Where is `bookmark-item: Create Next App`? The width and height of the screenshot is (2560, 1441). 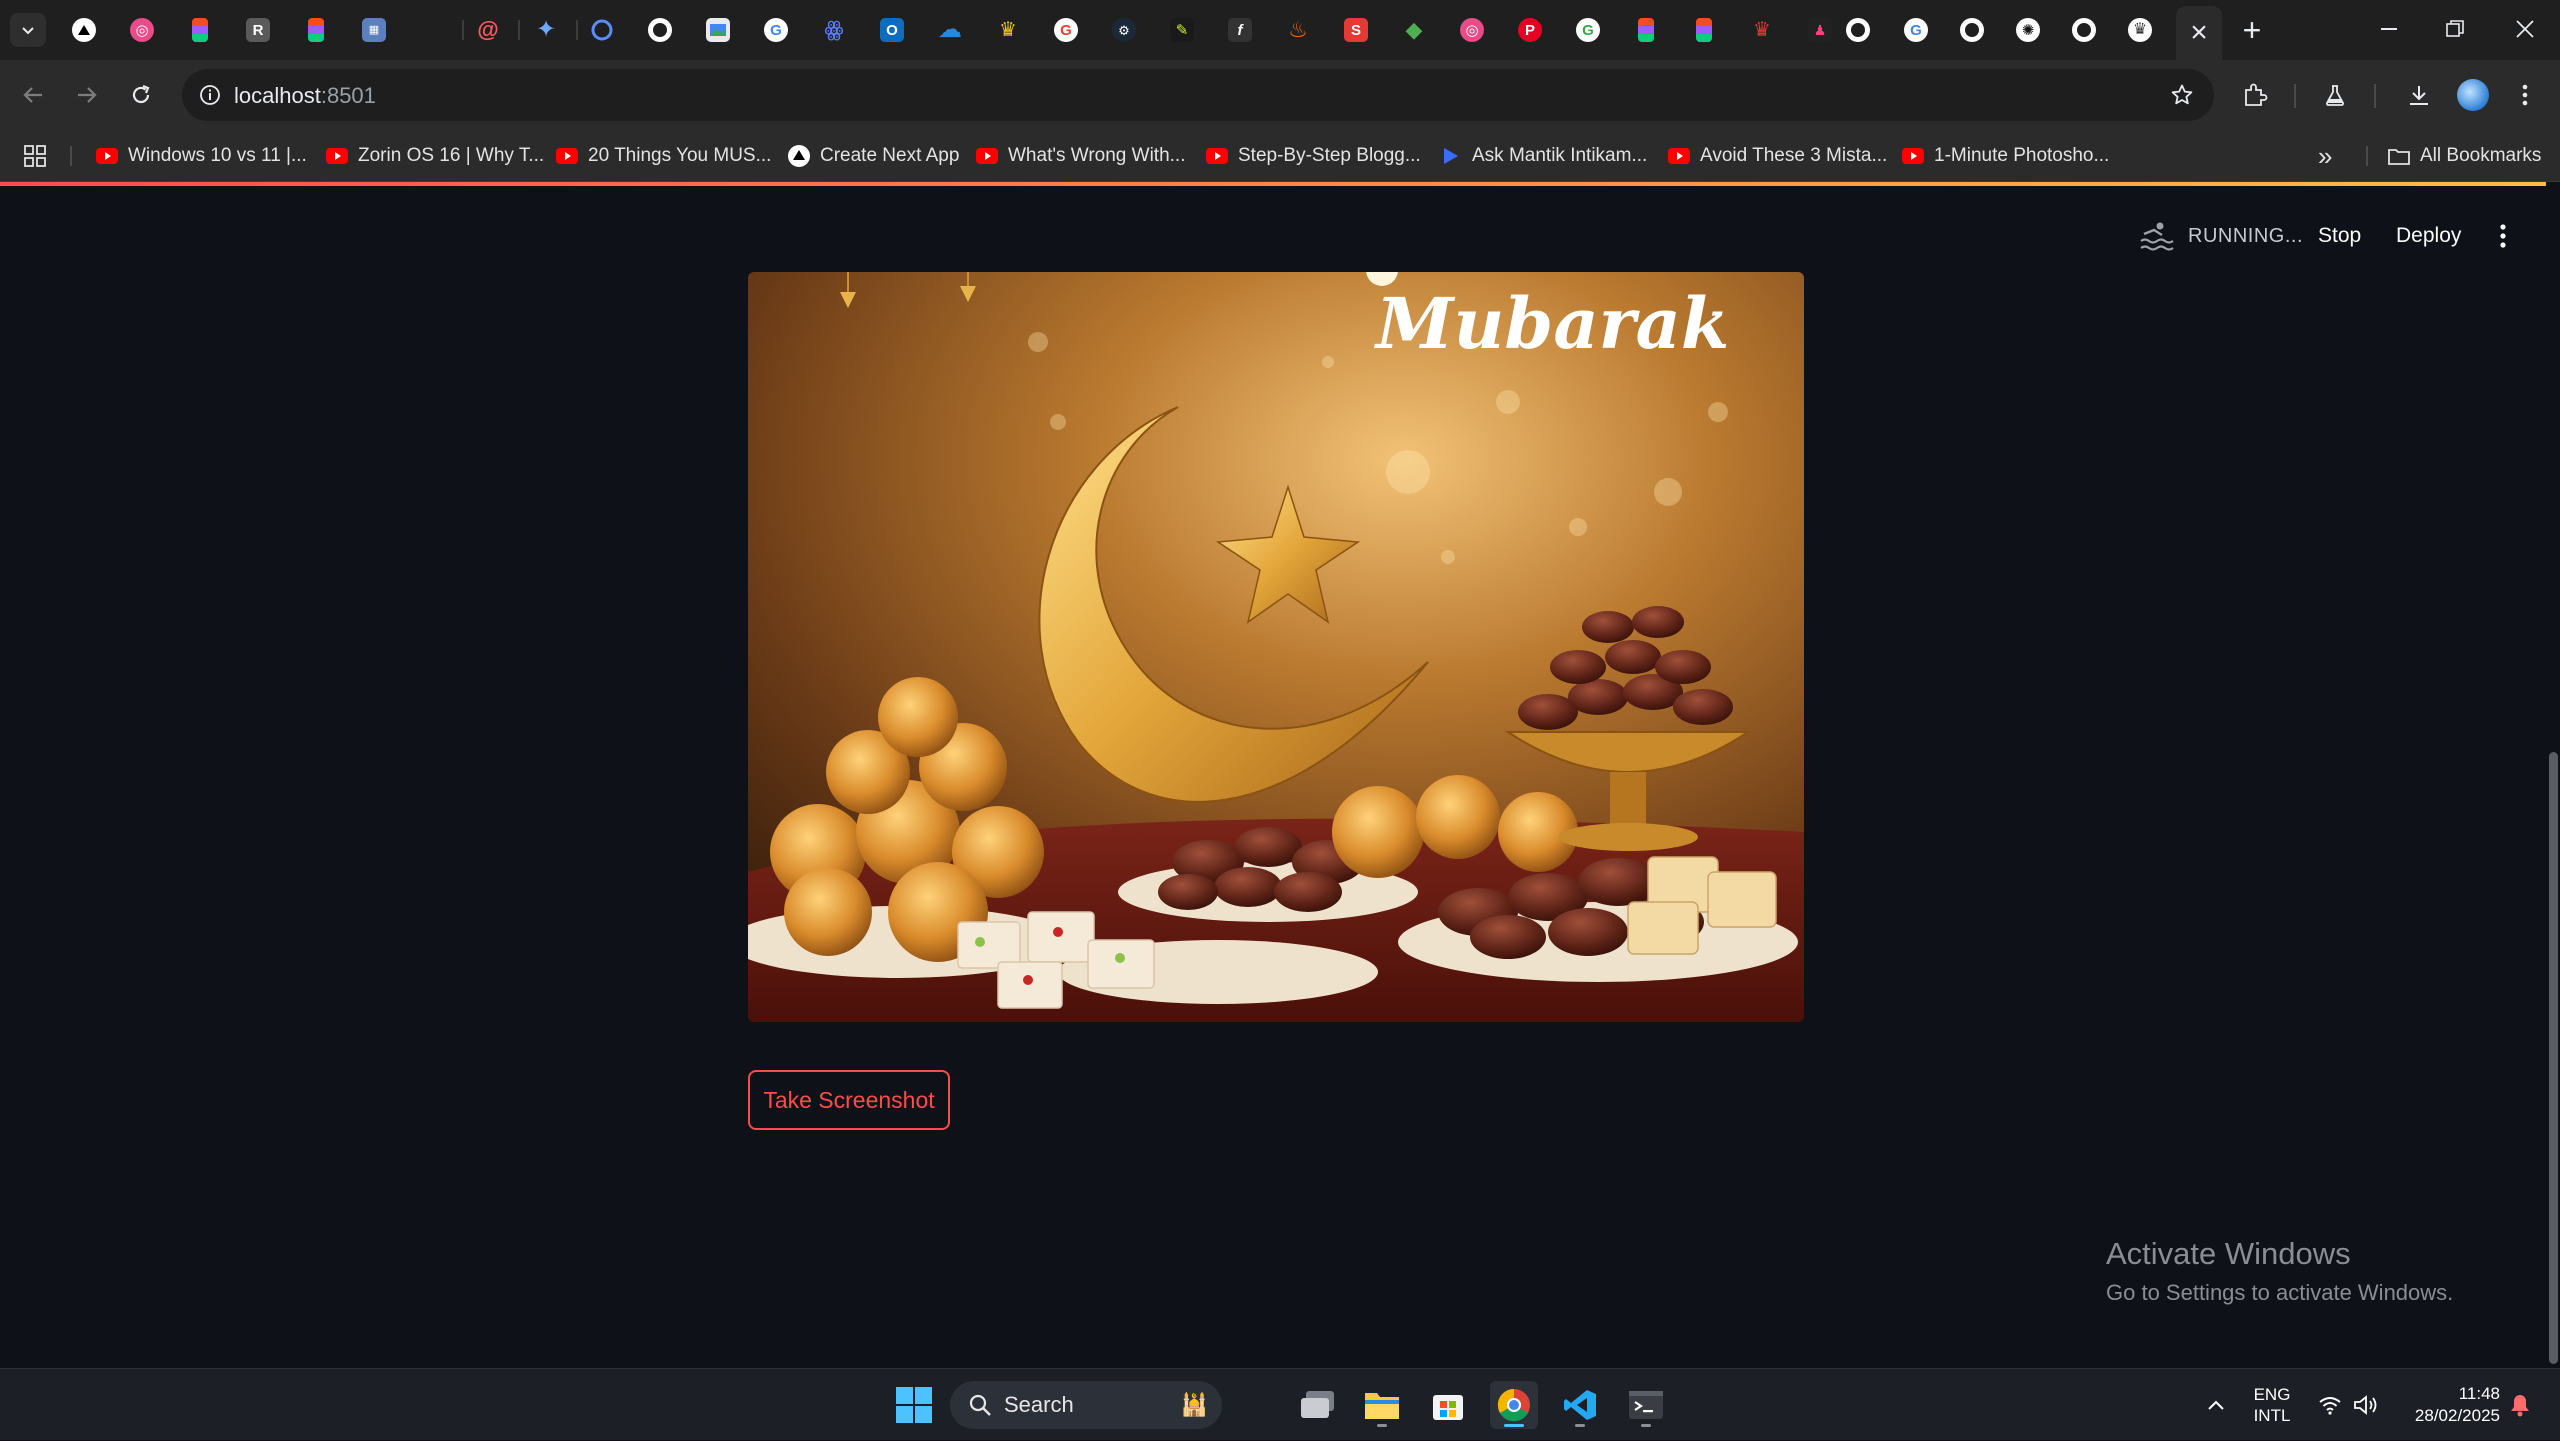 bookmark-item: Create Next App is located at coordinates (873, 156).